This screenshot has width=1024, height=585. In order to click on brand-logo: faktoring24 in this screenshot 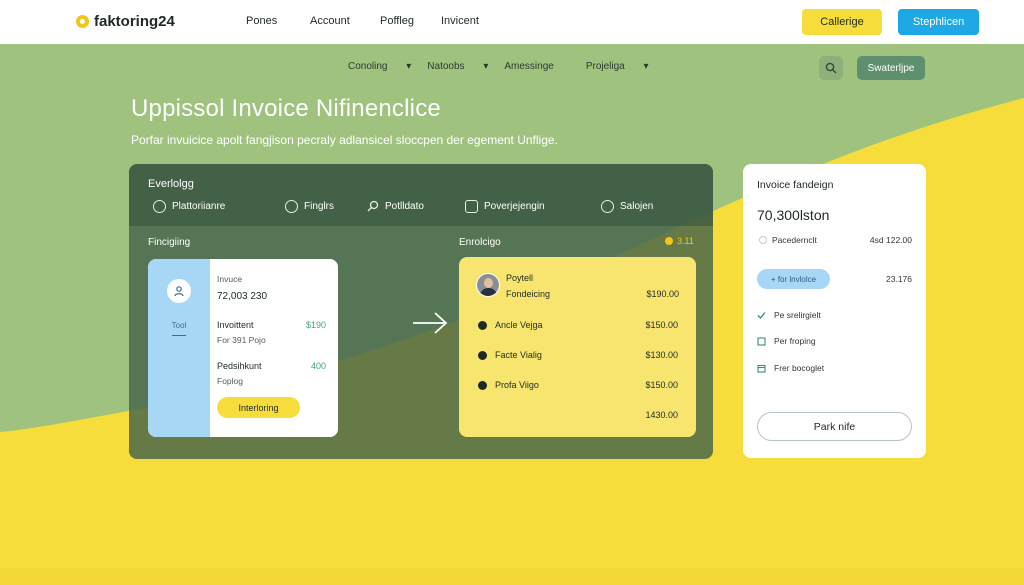, I will do `click(125, 21)`.